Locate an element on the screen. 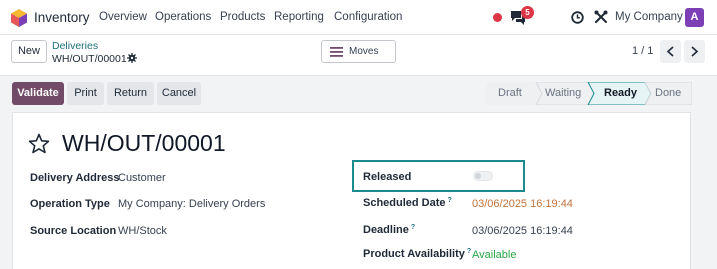  chevron-right-icon is located at coordinates (695, 51).